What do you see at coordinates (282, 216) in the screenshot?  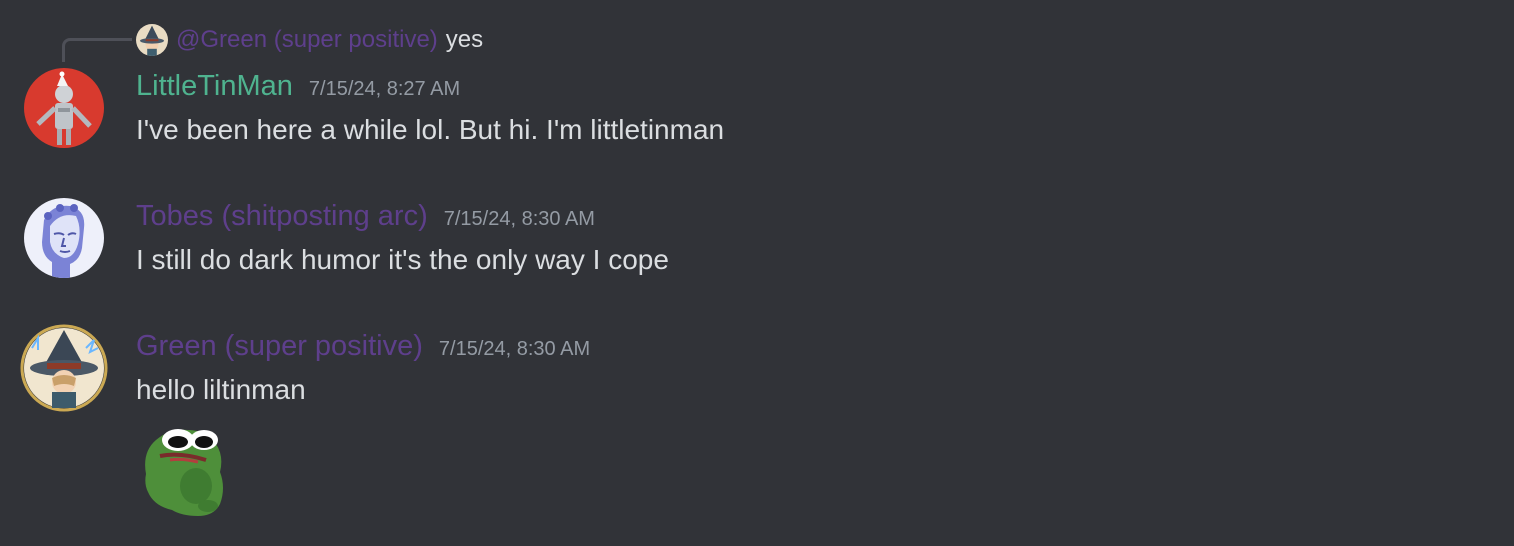 I see `username: Tobes (shitposting arc)` at bounding box center [282, 216].